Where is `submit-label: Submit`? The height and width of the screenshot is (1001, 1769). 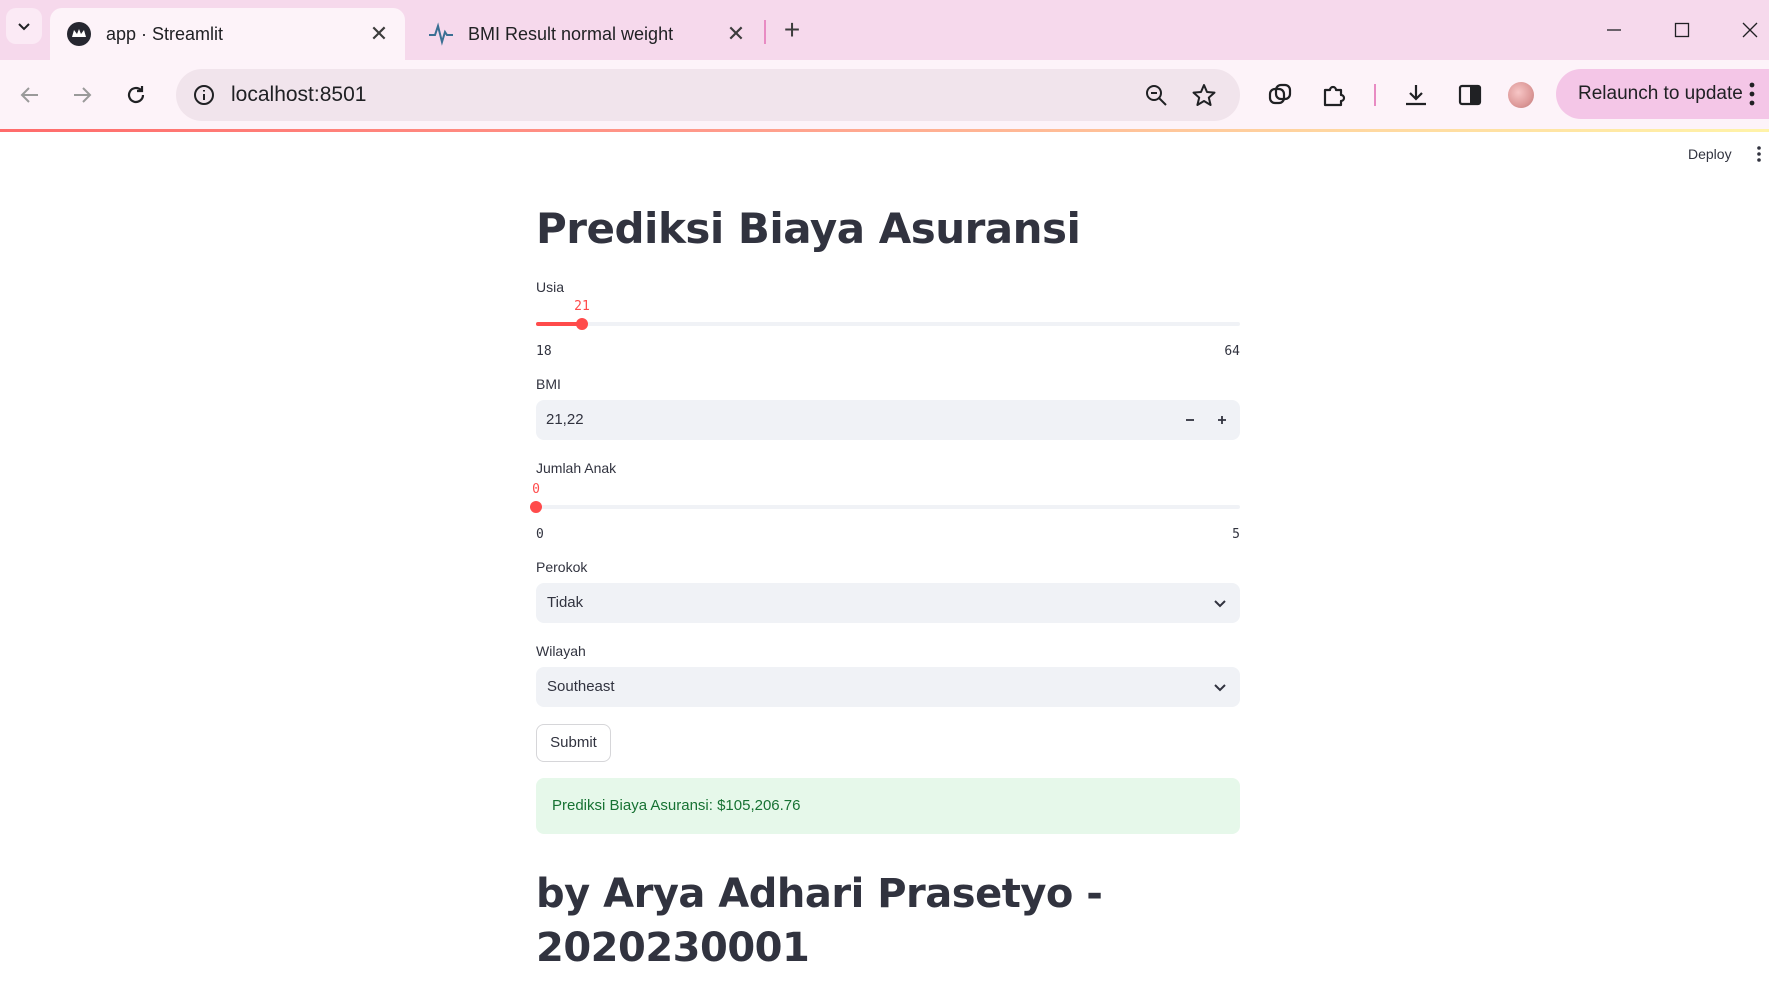
submit-label: Submit is located at coordinates (573, 742).